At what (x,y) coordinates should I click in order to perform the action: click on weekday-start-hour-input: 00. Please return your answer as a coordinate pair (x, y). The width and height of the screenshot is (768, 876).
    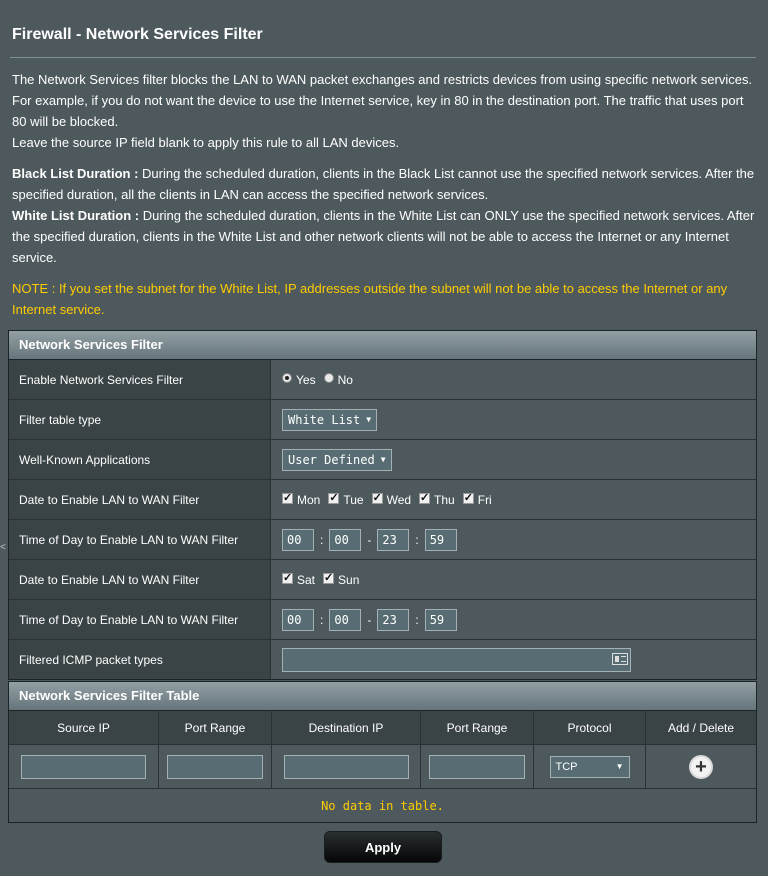
    Looking at the image, I should click on (298, 539).